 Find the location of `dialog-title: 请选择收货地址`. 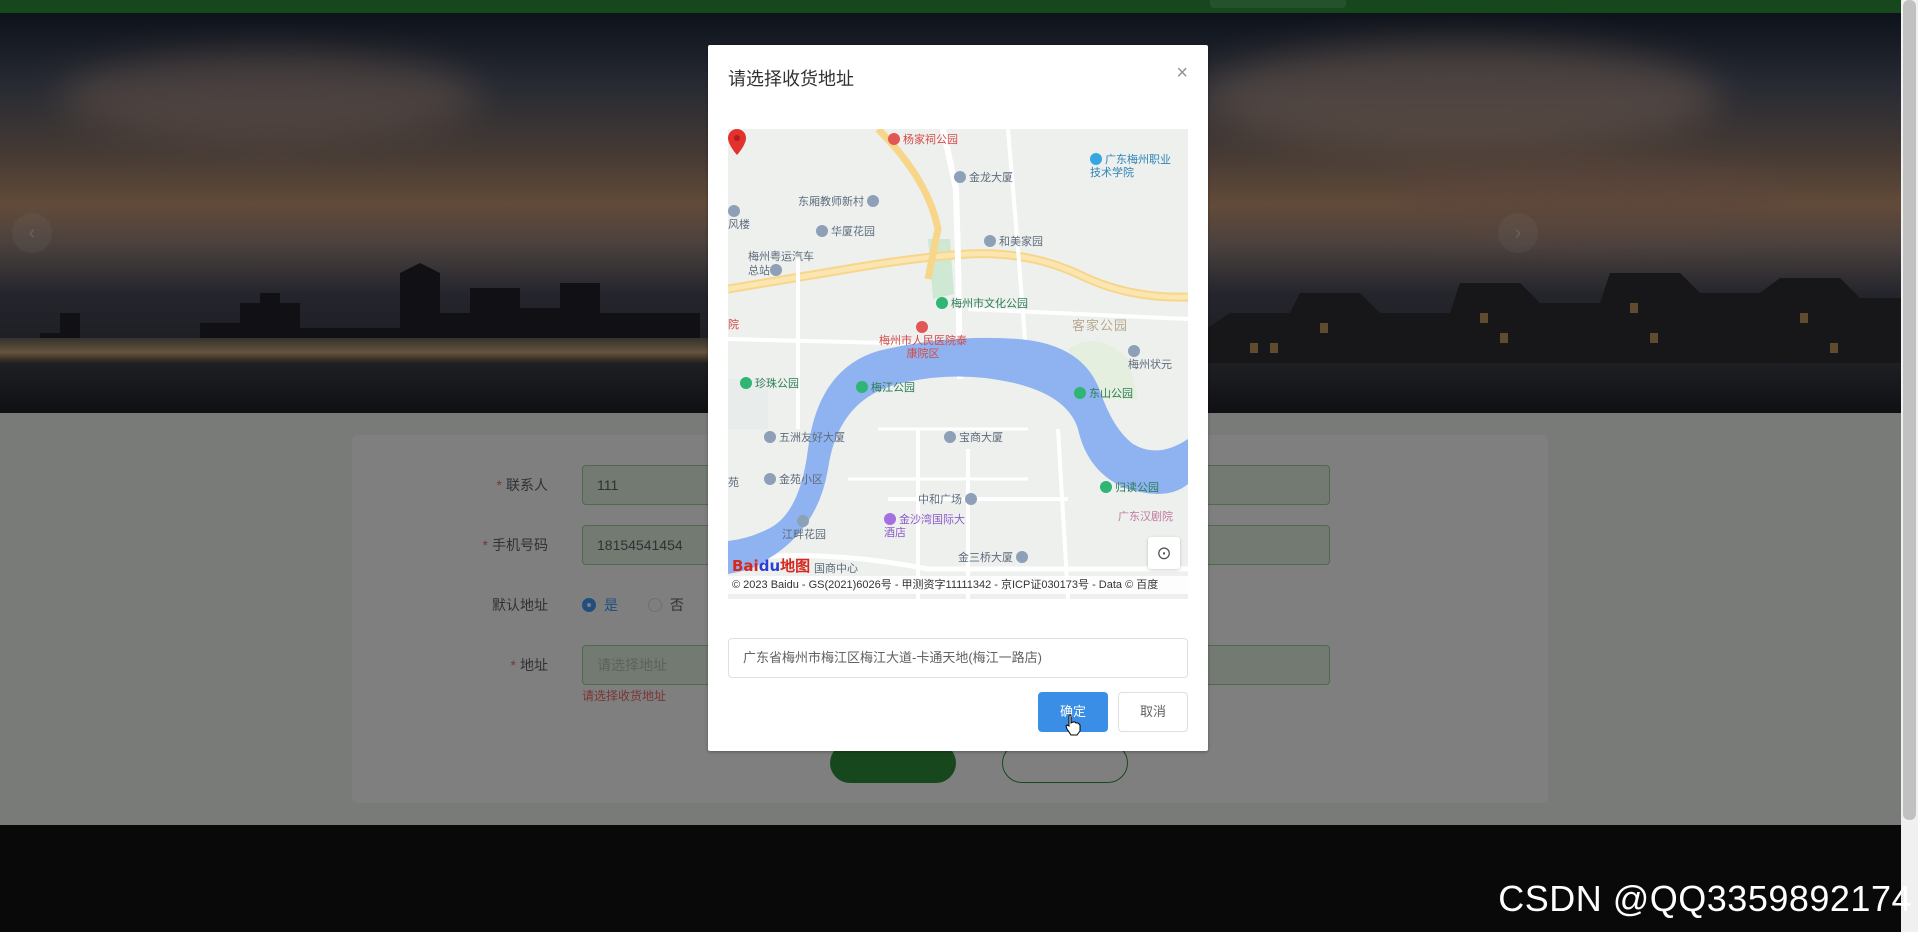

dialog-title: 请选择收货地址 is located at coordinates (791, 79).